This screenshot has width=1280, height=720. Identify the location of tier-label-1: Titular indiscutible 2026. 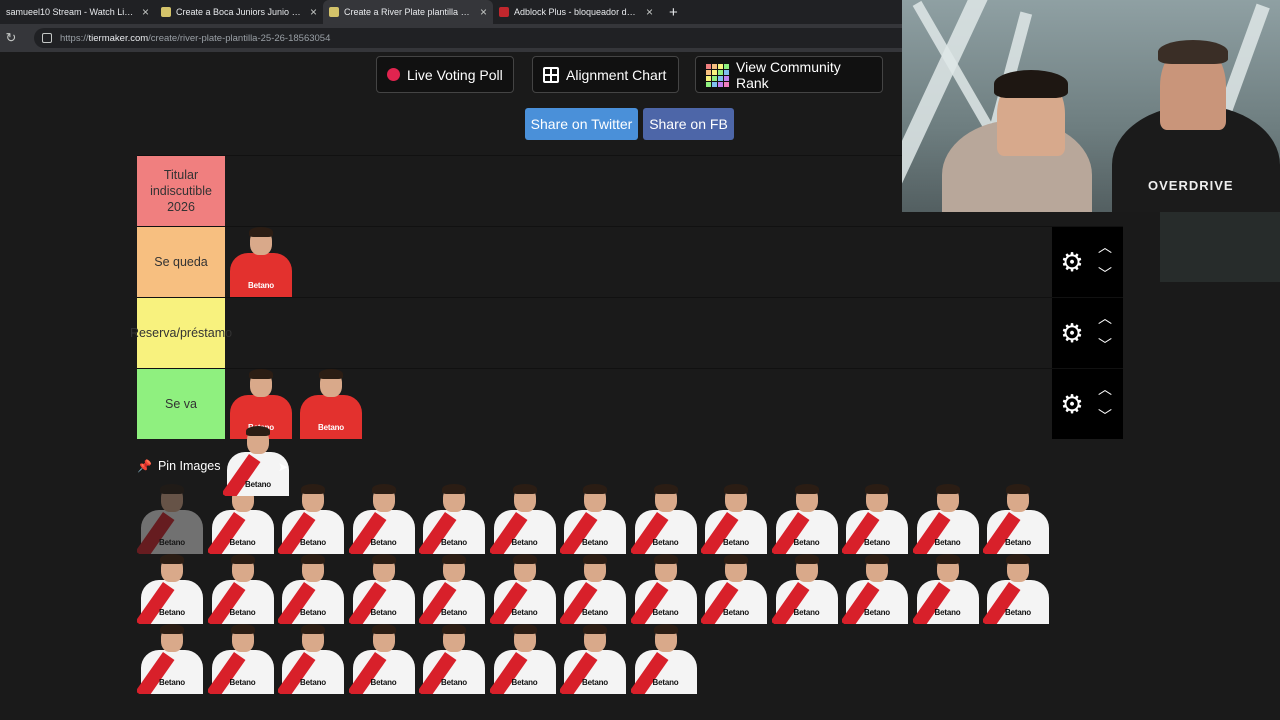
(181, 191).